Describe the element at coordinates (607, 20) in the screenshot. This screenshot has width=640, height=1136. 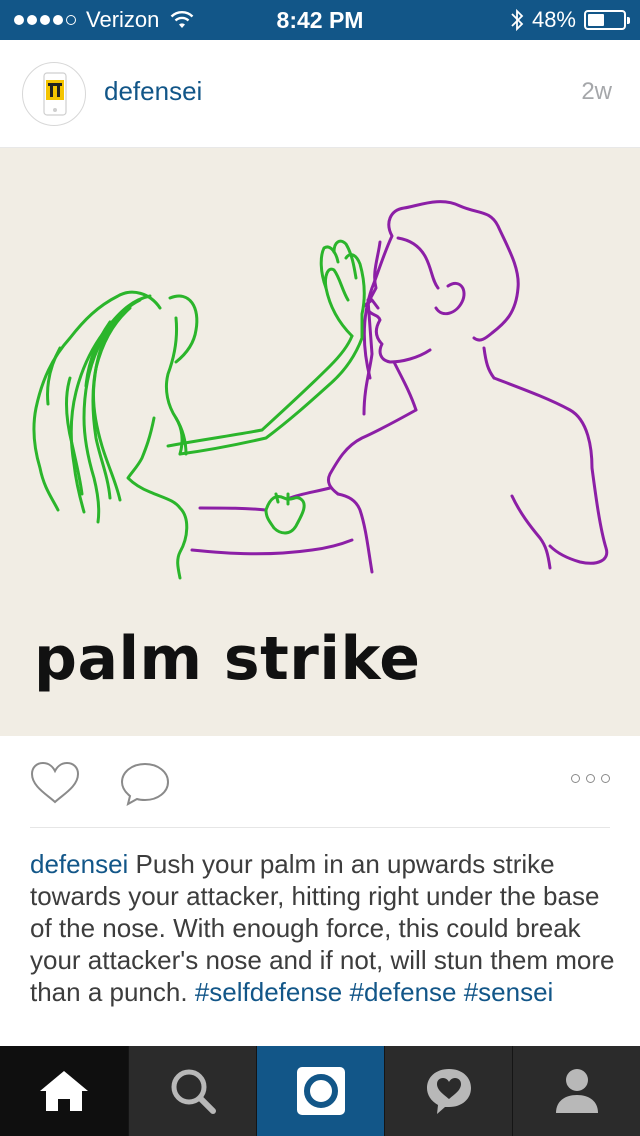
I see `battery-icon` at that location.